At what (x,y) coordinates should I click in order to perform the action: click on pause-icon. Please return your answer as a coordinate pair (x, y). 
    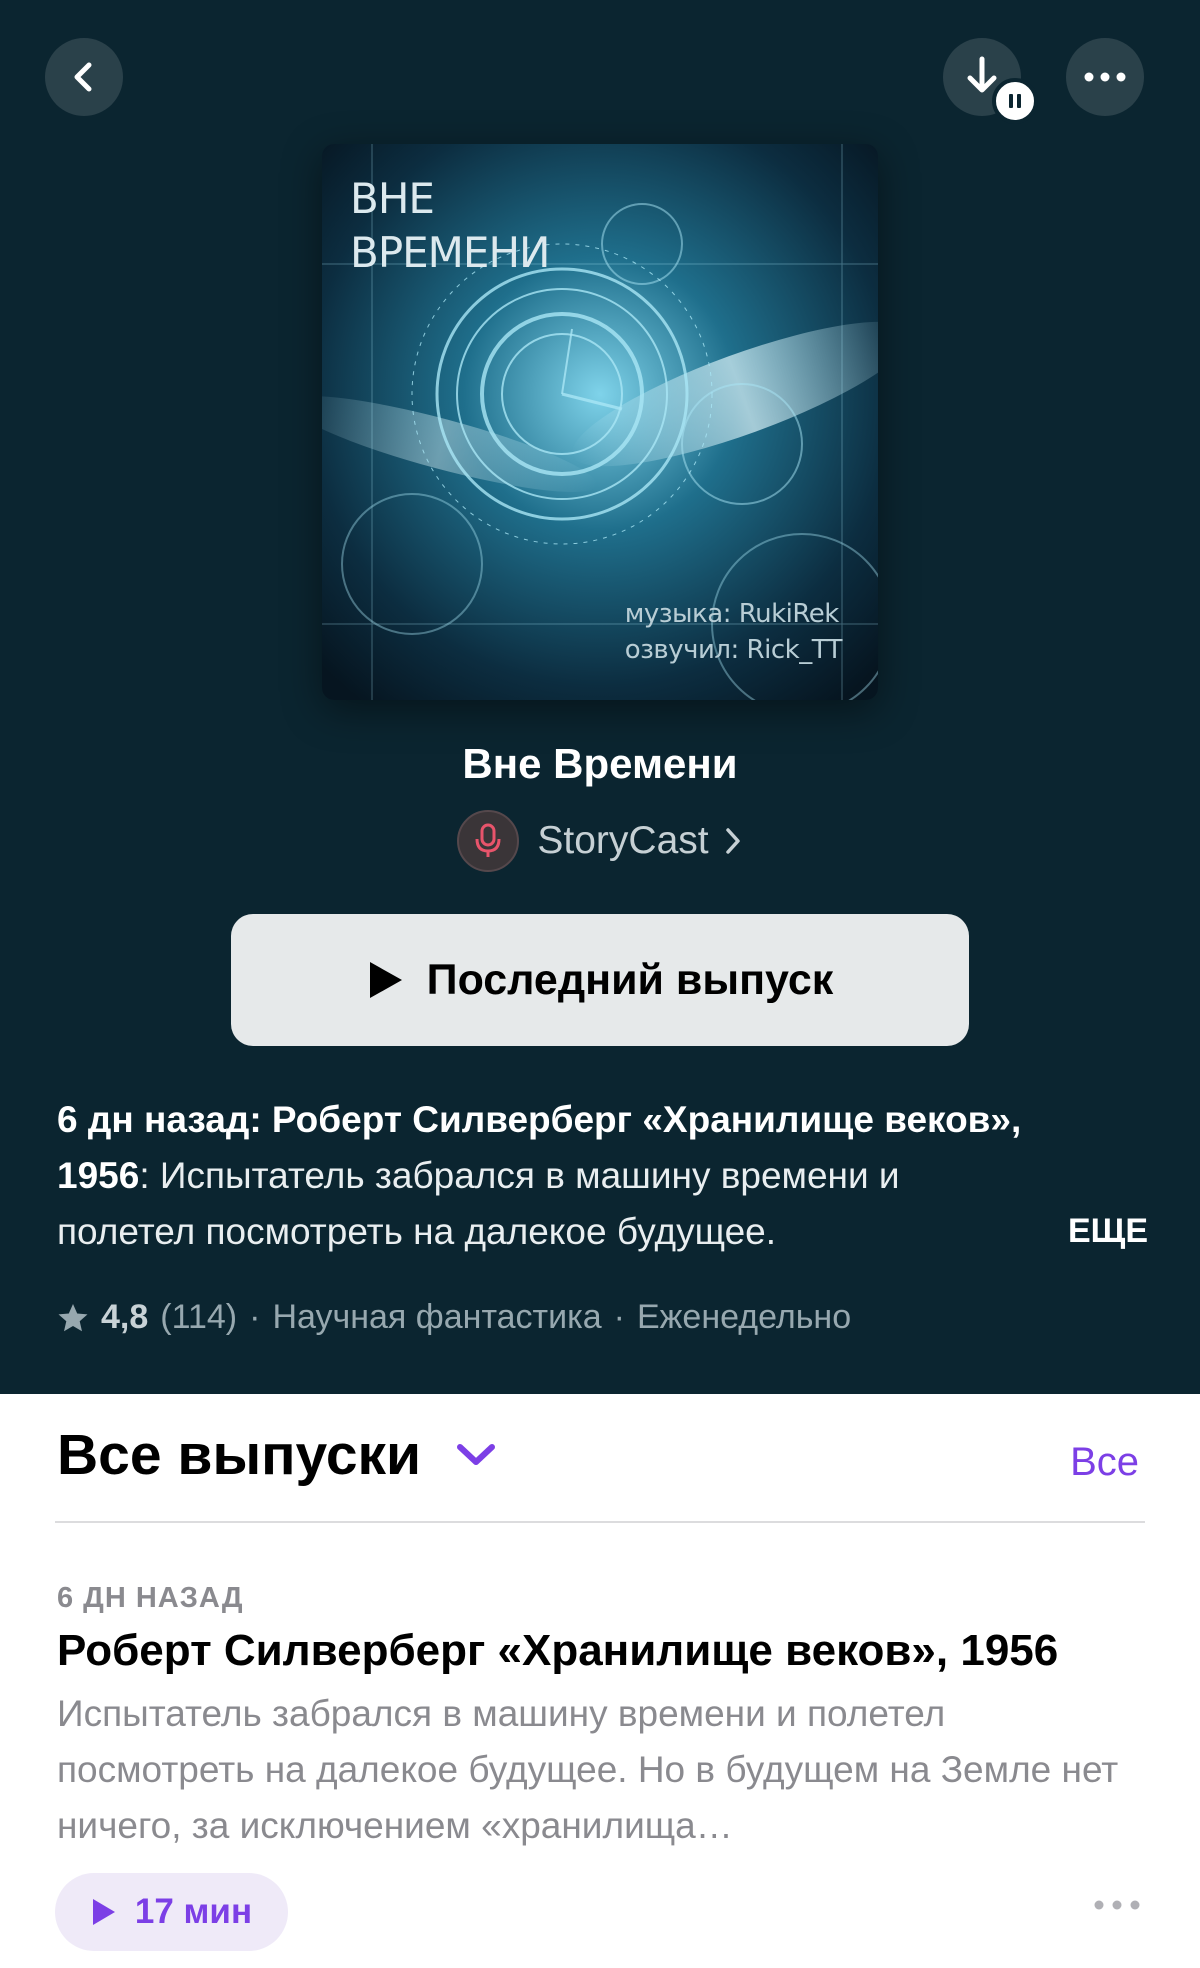
    Looking at the image, I should click on (1015, 101).